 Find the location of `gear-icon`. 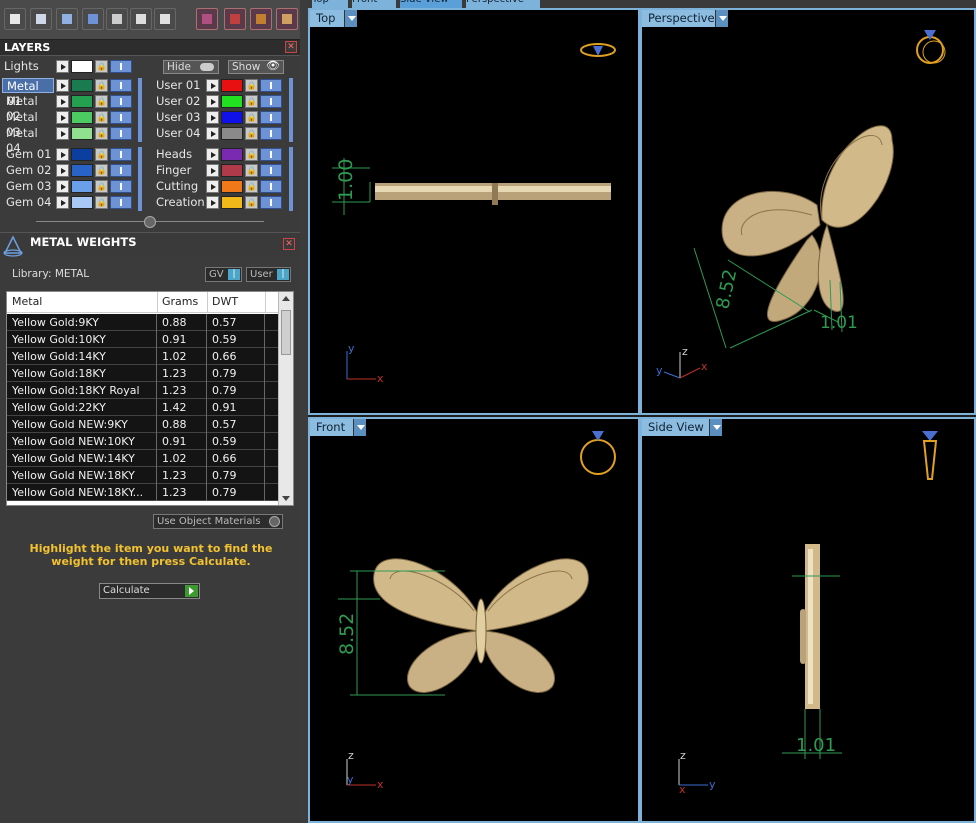

gear-icon is located at coordinates (261, 19).